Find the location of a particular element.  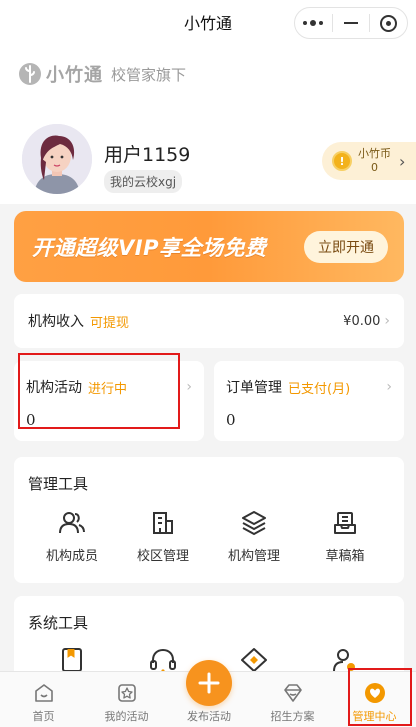

plus-icon is located at coordinates (209, 683).